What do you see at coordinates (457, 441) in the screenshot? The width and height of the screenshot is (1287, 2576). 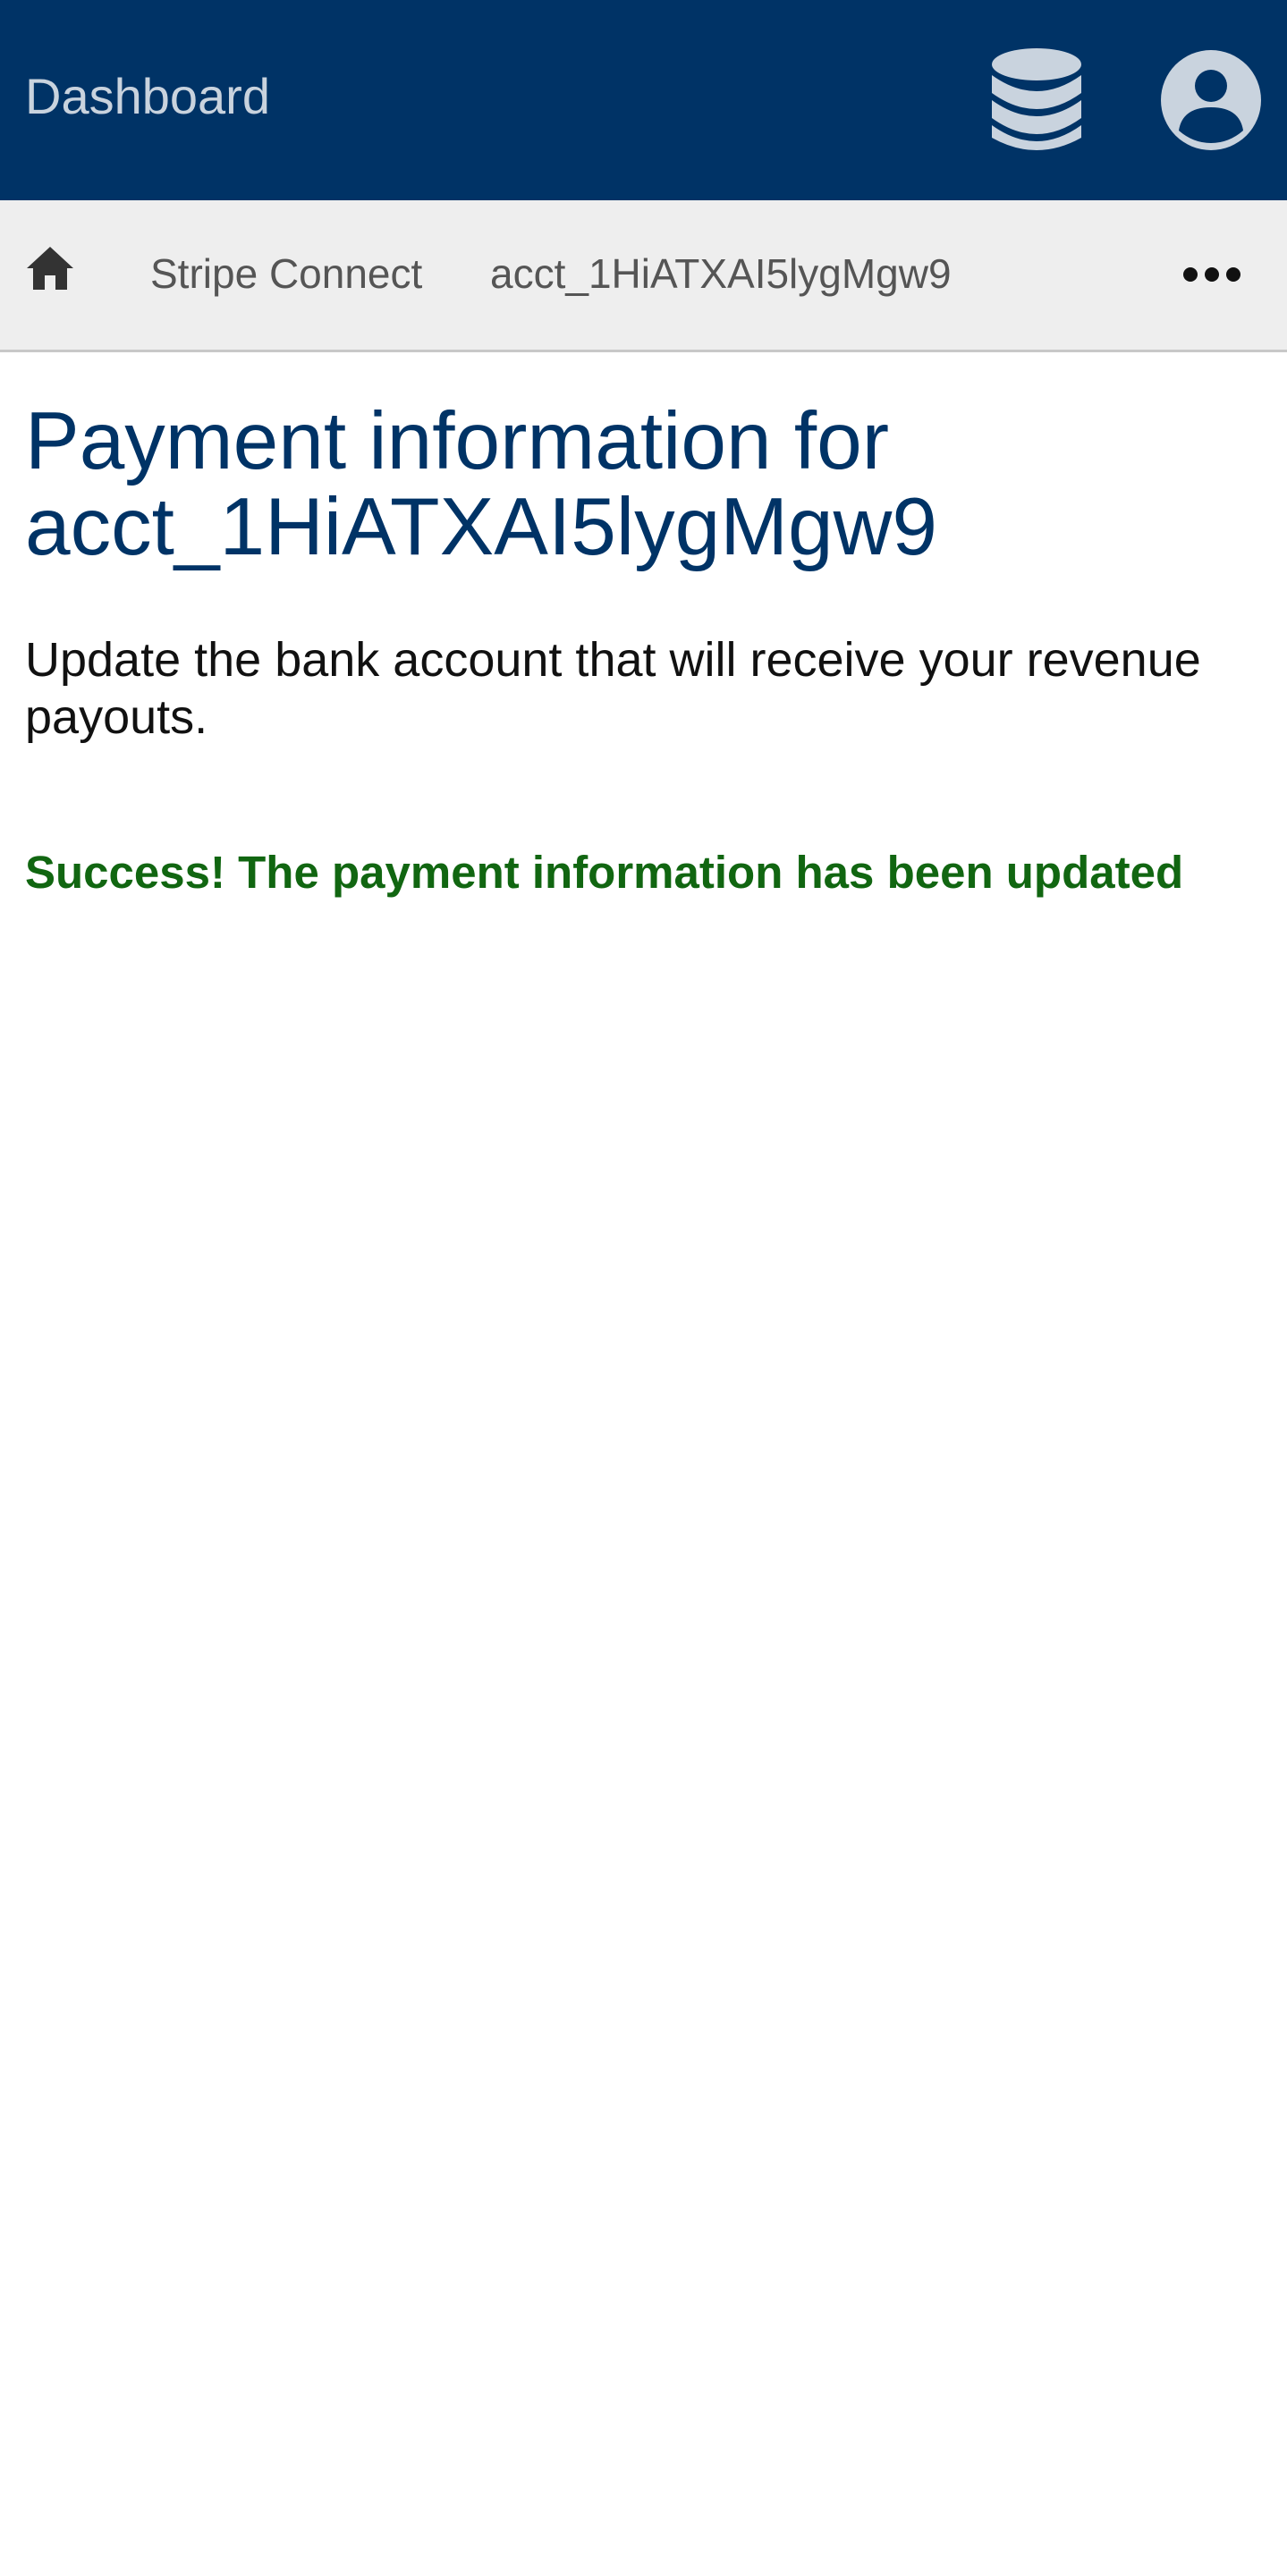 I see `page-title-line1: Payment information for` at bounding box center [457, 441].